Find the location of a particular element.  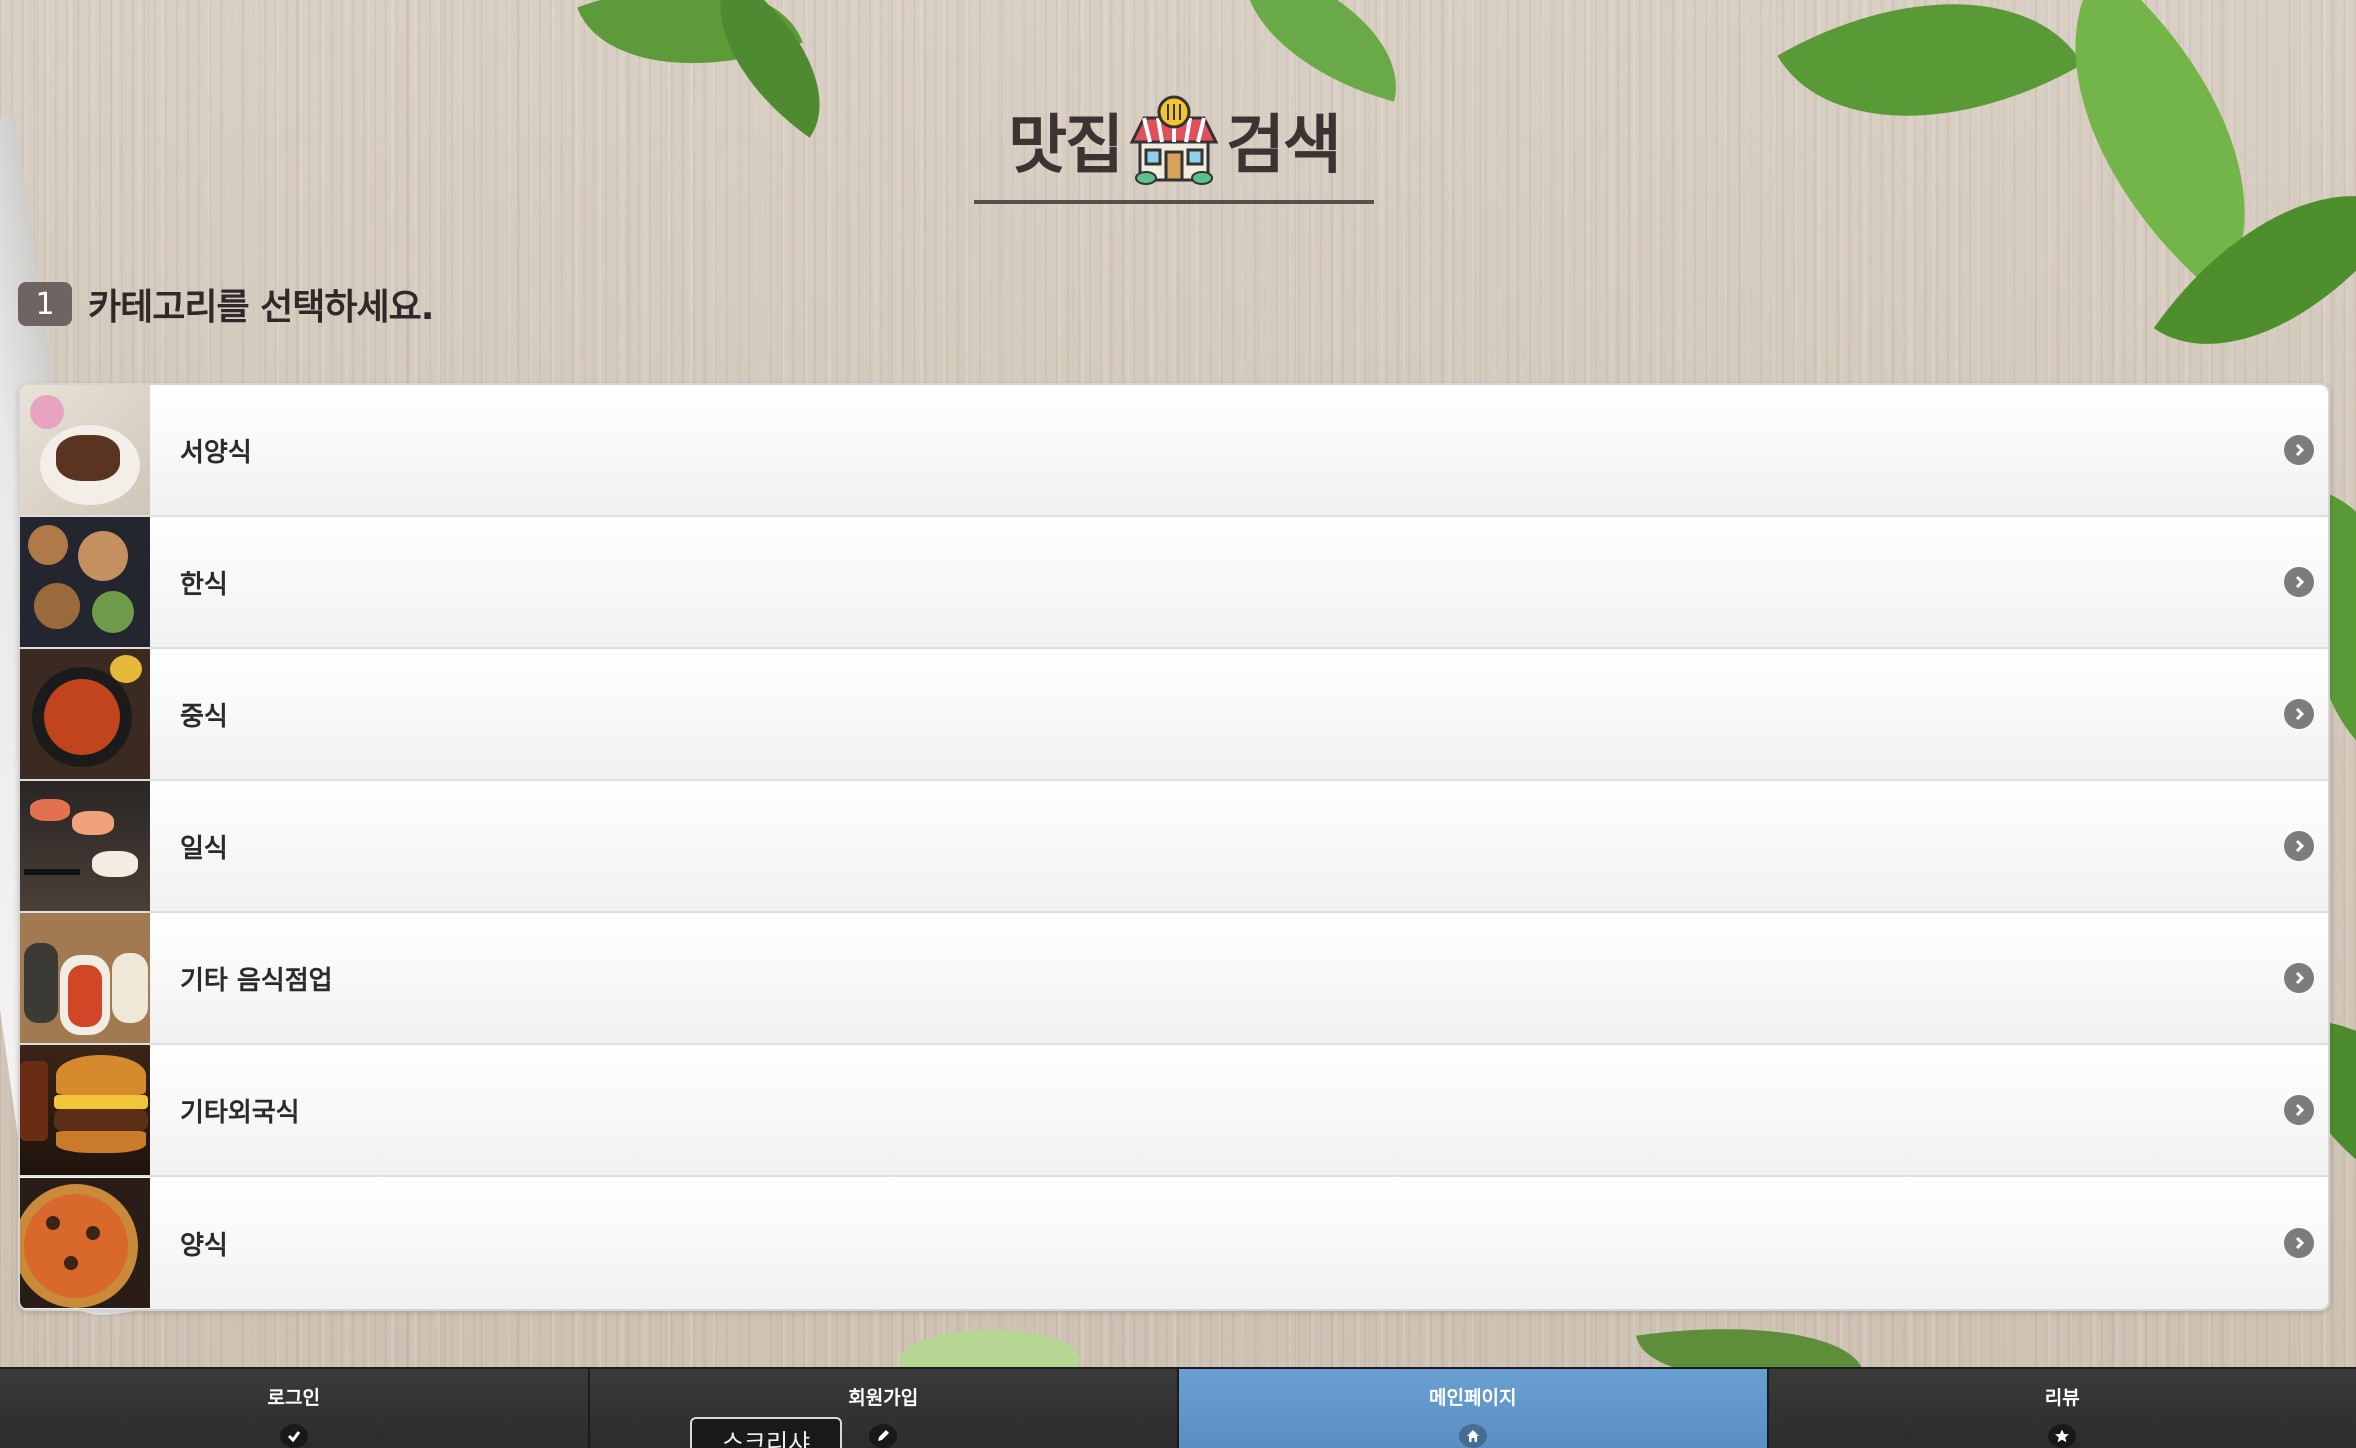

category-item-western: 서양식 is located at coordinates (1174, 451).